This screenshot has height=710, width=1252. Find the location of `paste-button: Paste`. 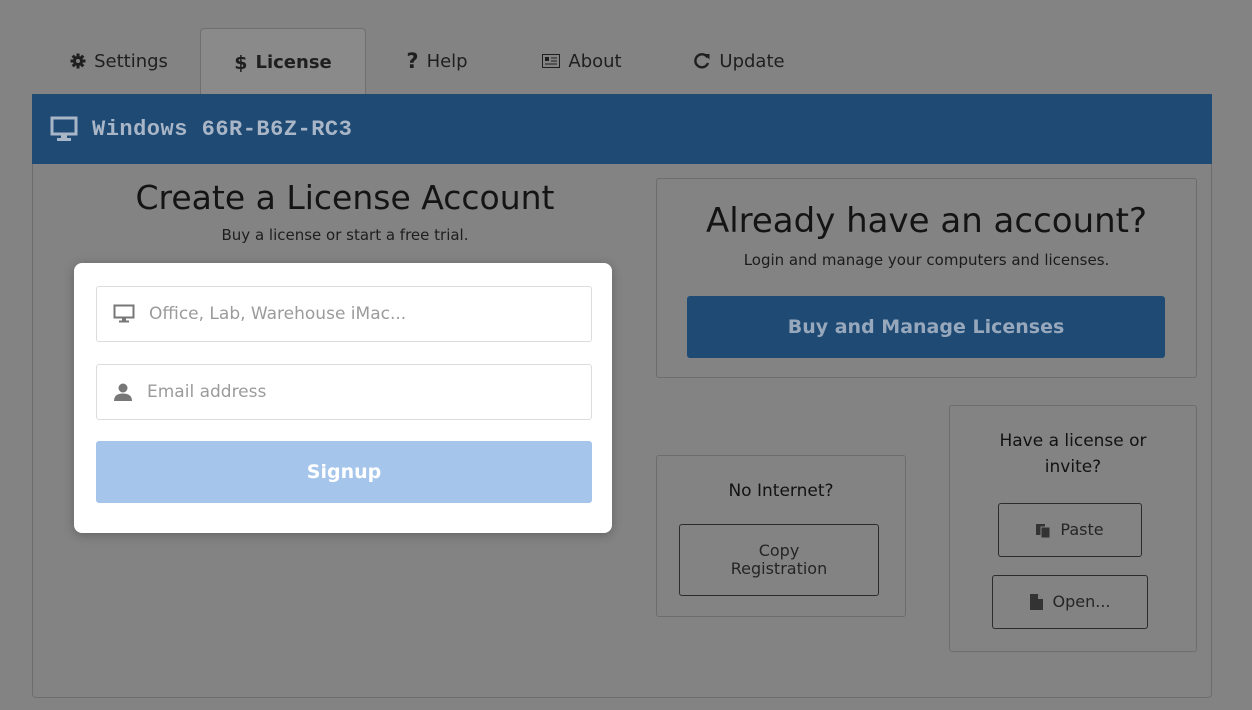

paste-button: Paste is located at coordinates (1070, 530).